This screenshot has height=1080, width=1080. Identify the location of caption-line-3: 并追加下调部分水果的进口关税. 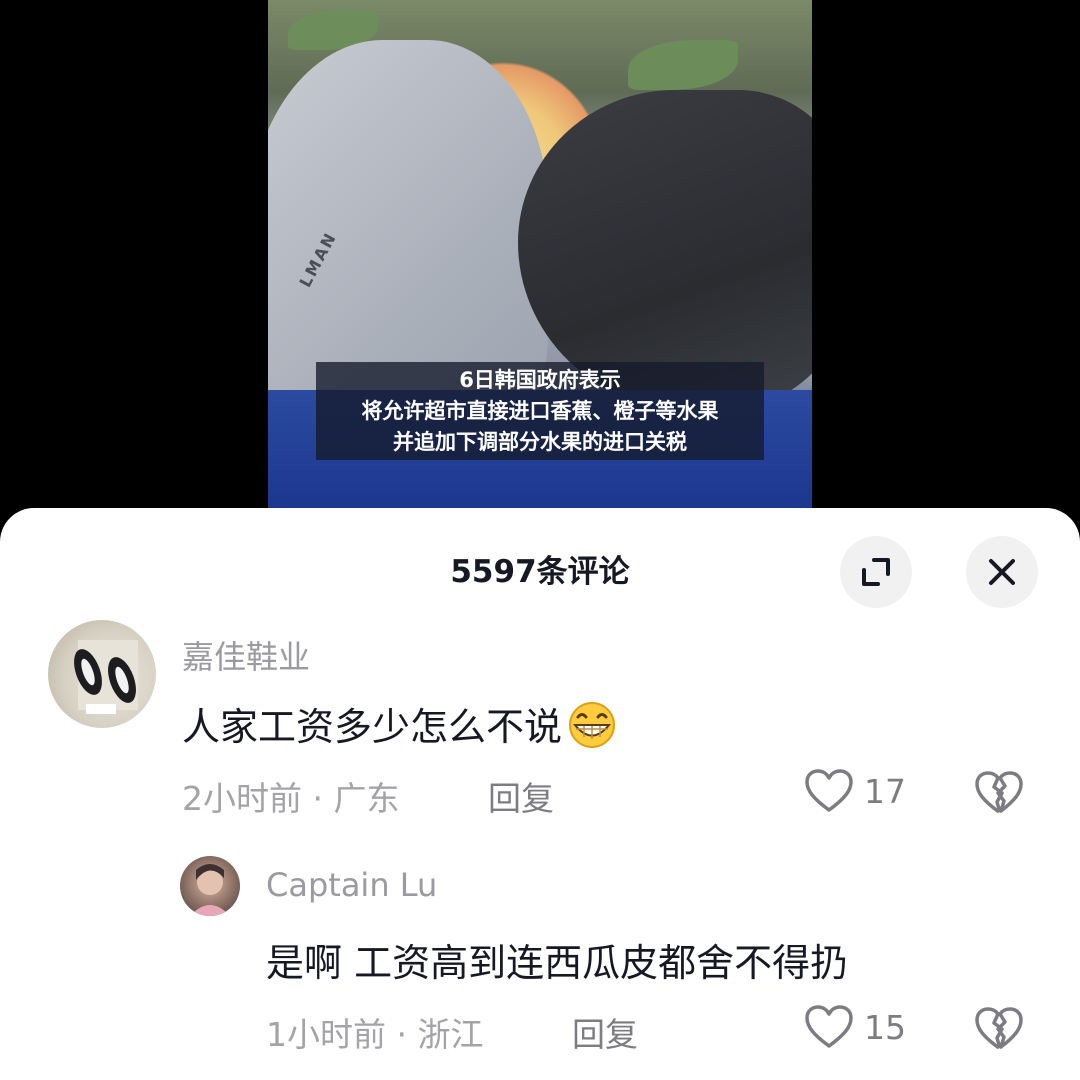
(540, 442).